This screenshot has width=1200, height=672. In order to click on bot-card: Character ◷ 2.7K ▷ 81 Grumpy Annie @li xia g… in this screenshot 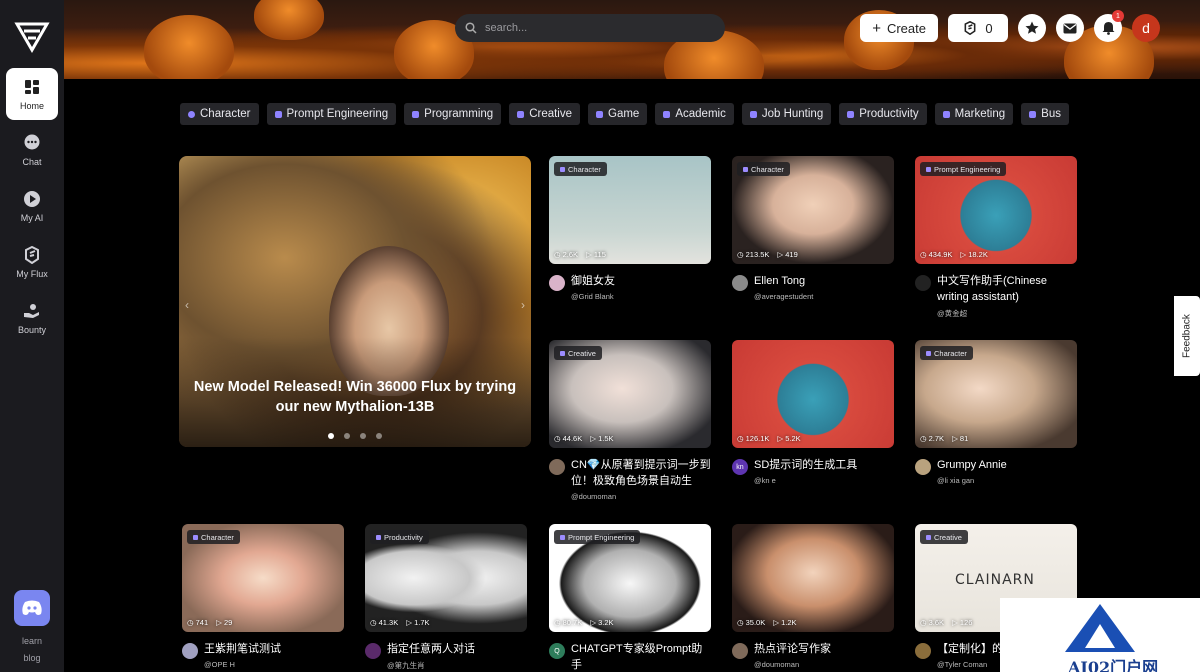, I will do `click(996, 412)`.